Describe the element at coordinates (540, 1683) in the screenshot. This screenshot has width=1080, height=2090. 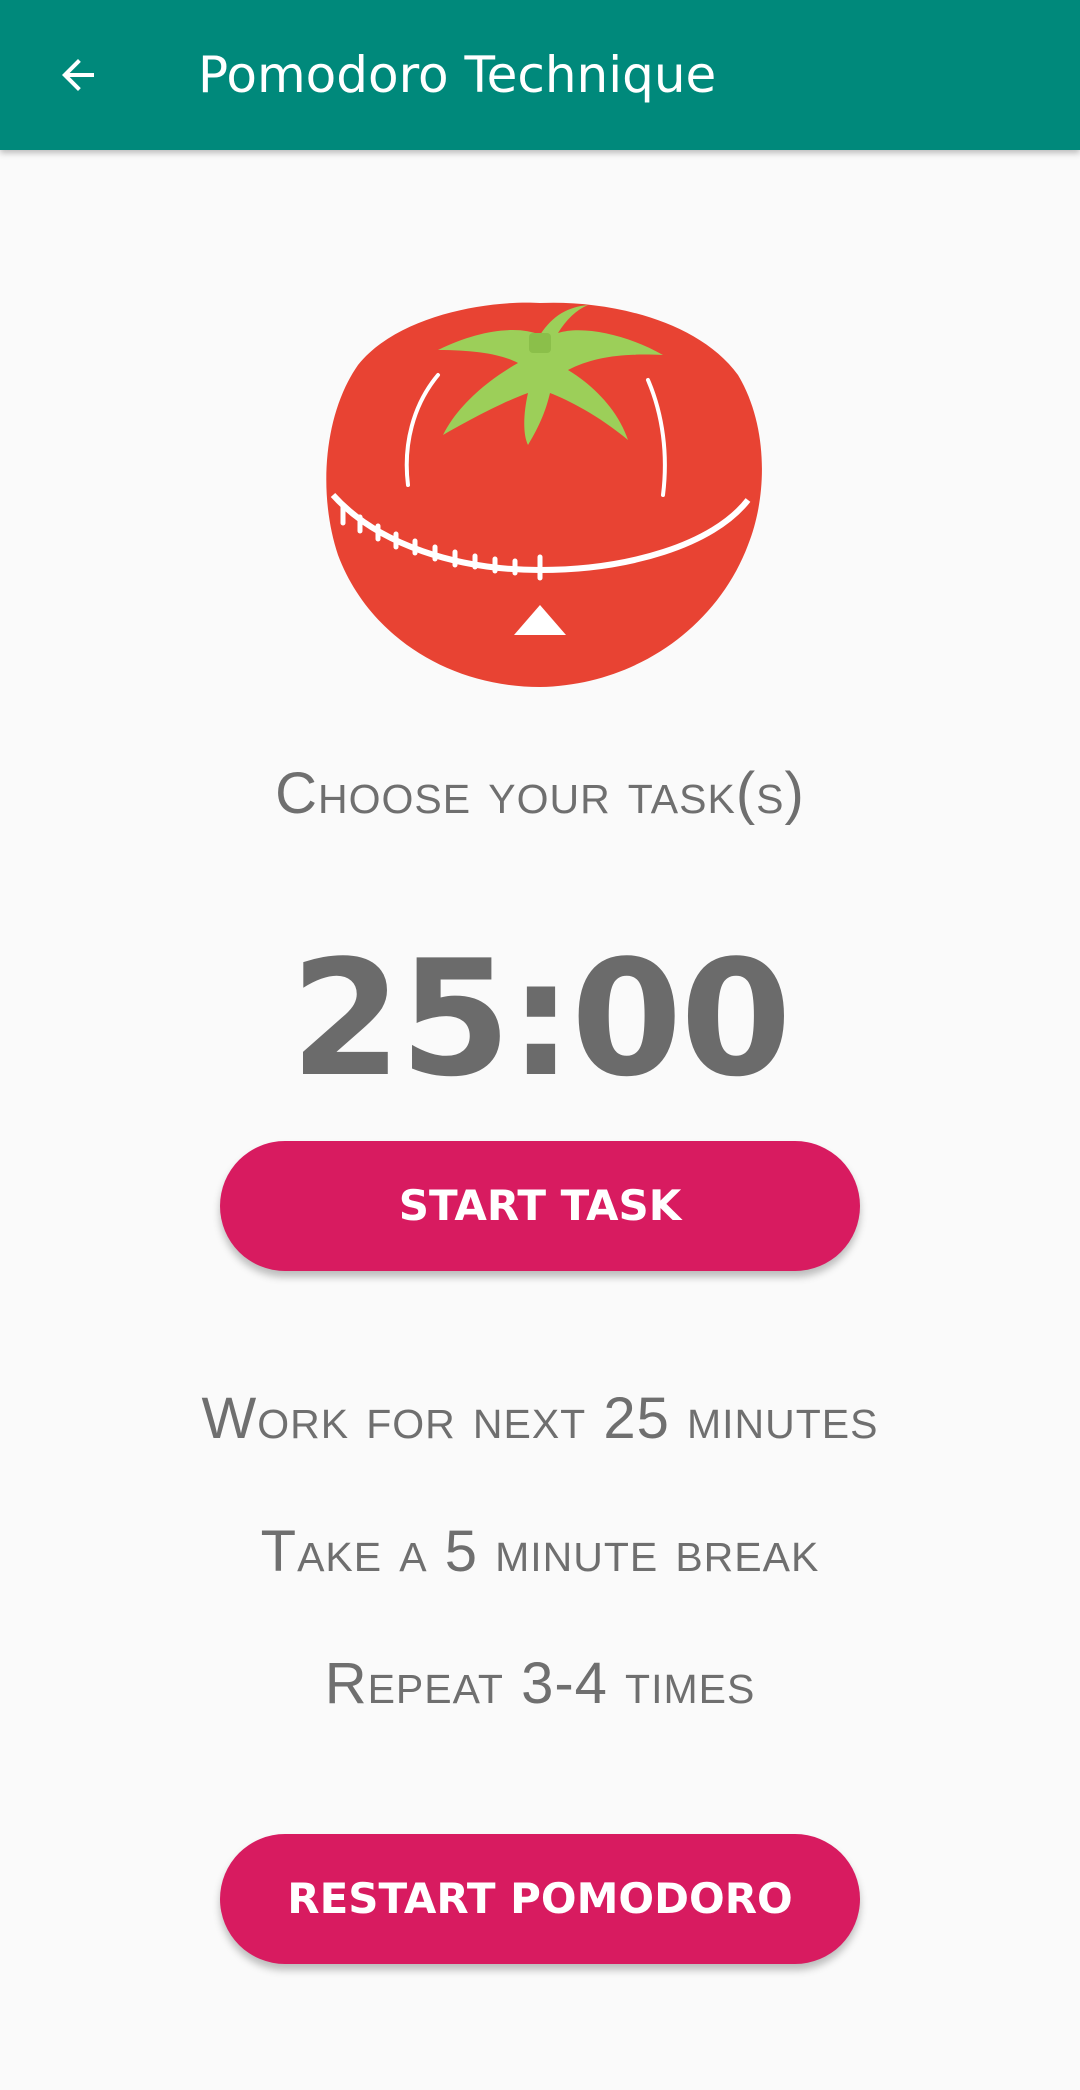
I see `instruction-step-3: Repeat 3-4 times` at that location.